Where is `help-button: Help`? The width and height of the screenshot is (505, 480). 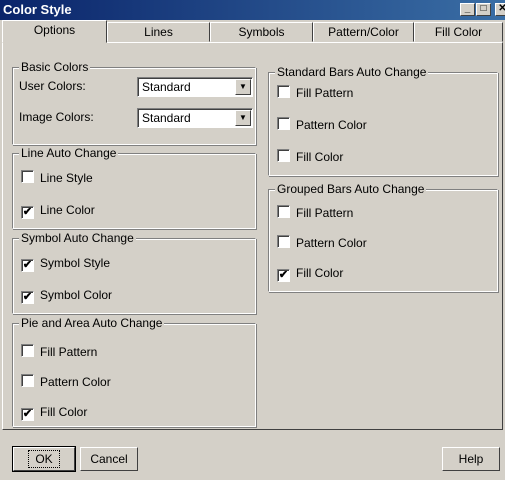 help-button: Help is located at coordinates (471, 459).